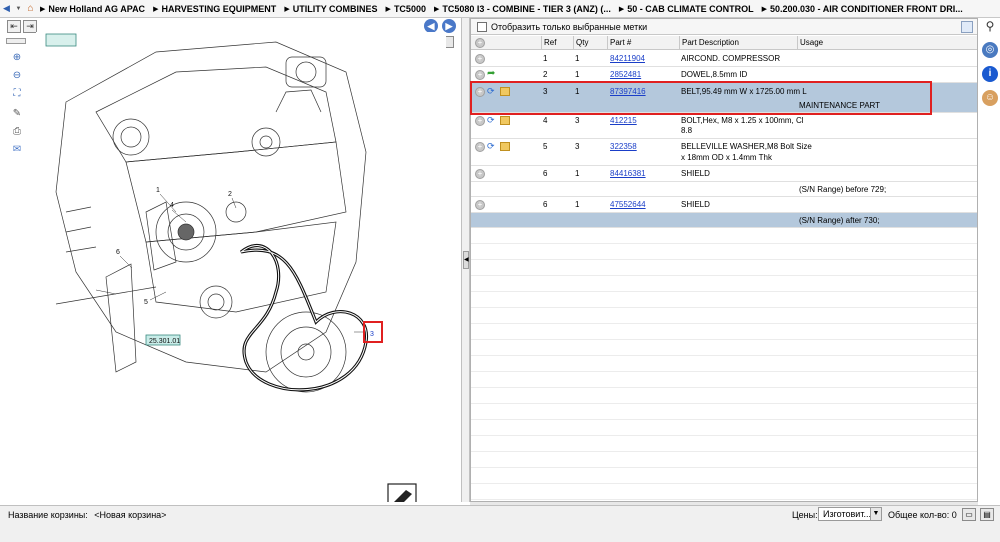  Describe the element at coordinates (17, 115) in the screenshot. I see `select-tool-icon: ✎` at that location.